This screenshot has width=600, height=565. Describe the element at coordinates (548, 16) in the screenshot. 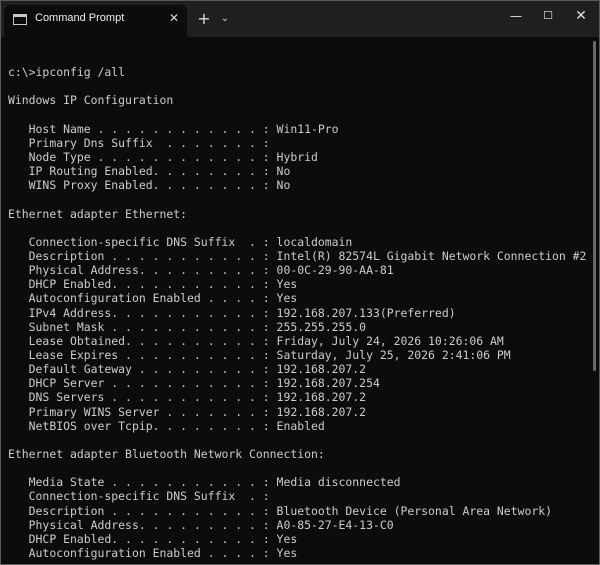

I see `maximize-icon: ☐` at that location.